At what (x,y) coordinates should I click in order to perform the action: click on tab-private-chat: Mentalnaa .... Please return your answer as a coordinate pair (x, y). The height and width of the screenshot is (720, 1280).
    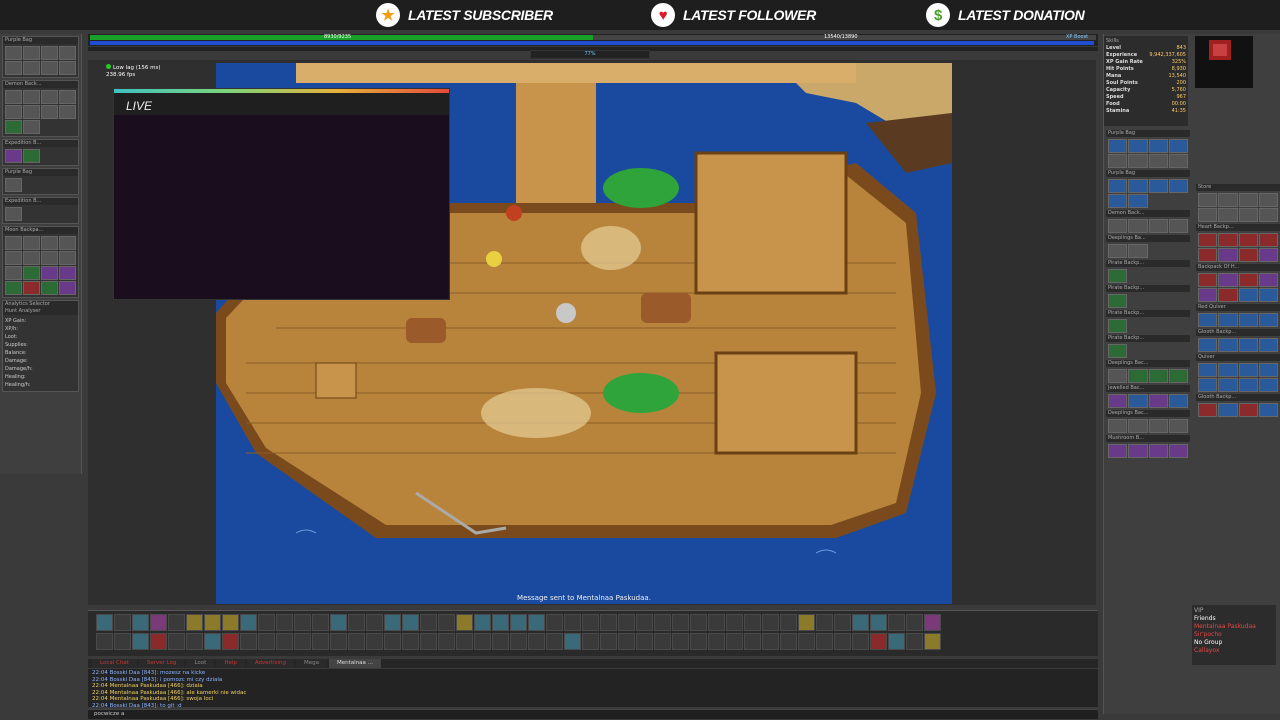
    Looking at the image, I should click on (355, 663).